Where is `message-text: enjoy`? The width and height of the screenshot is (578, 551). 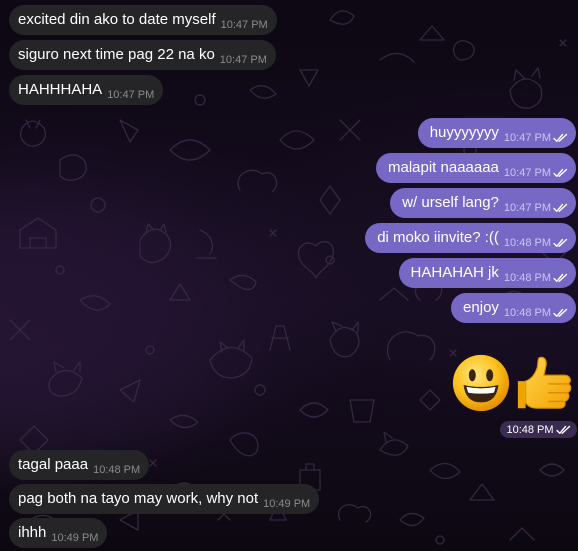 message-text: enjoy is located at coordinates (481, 307).